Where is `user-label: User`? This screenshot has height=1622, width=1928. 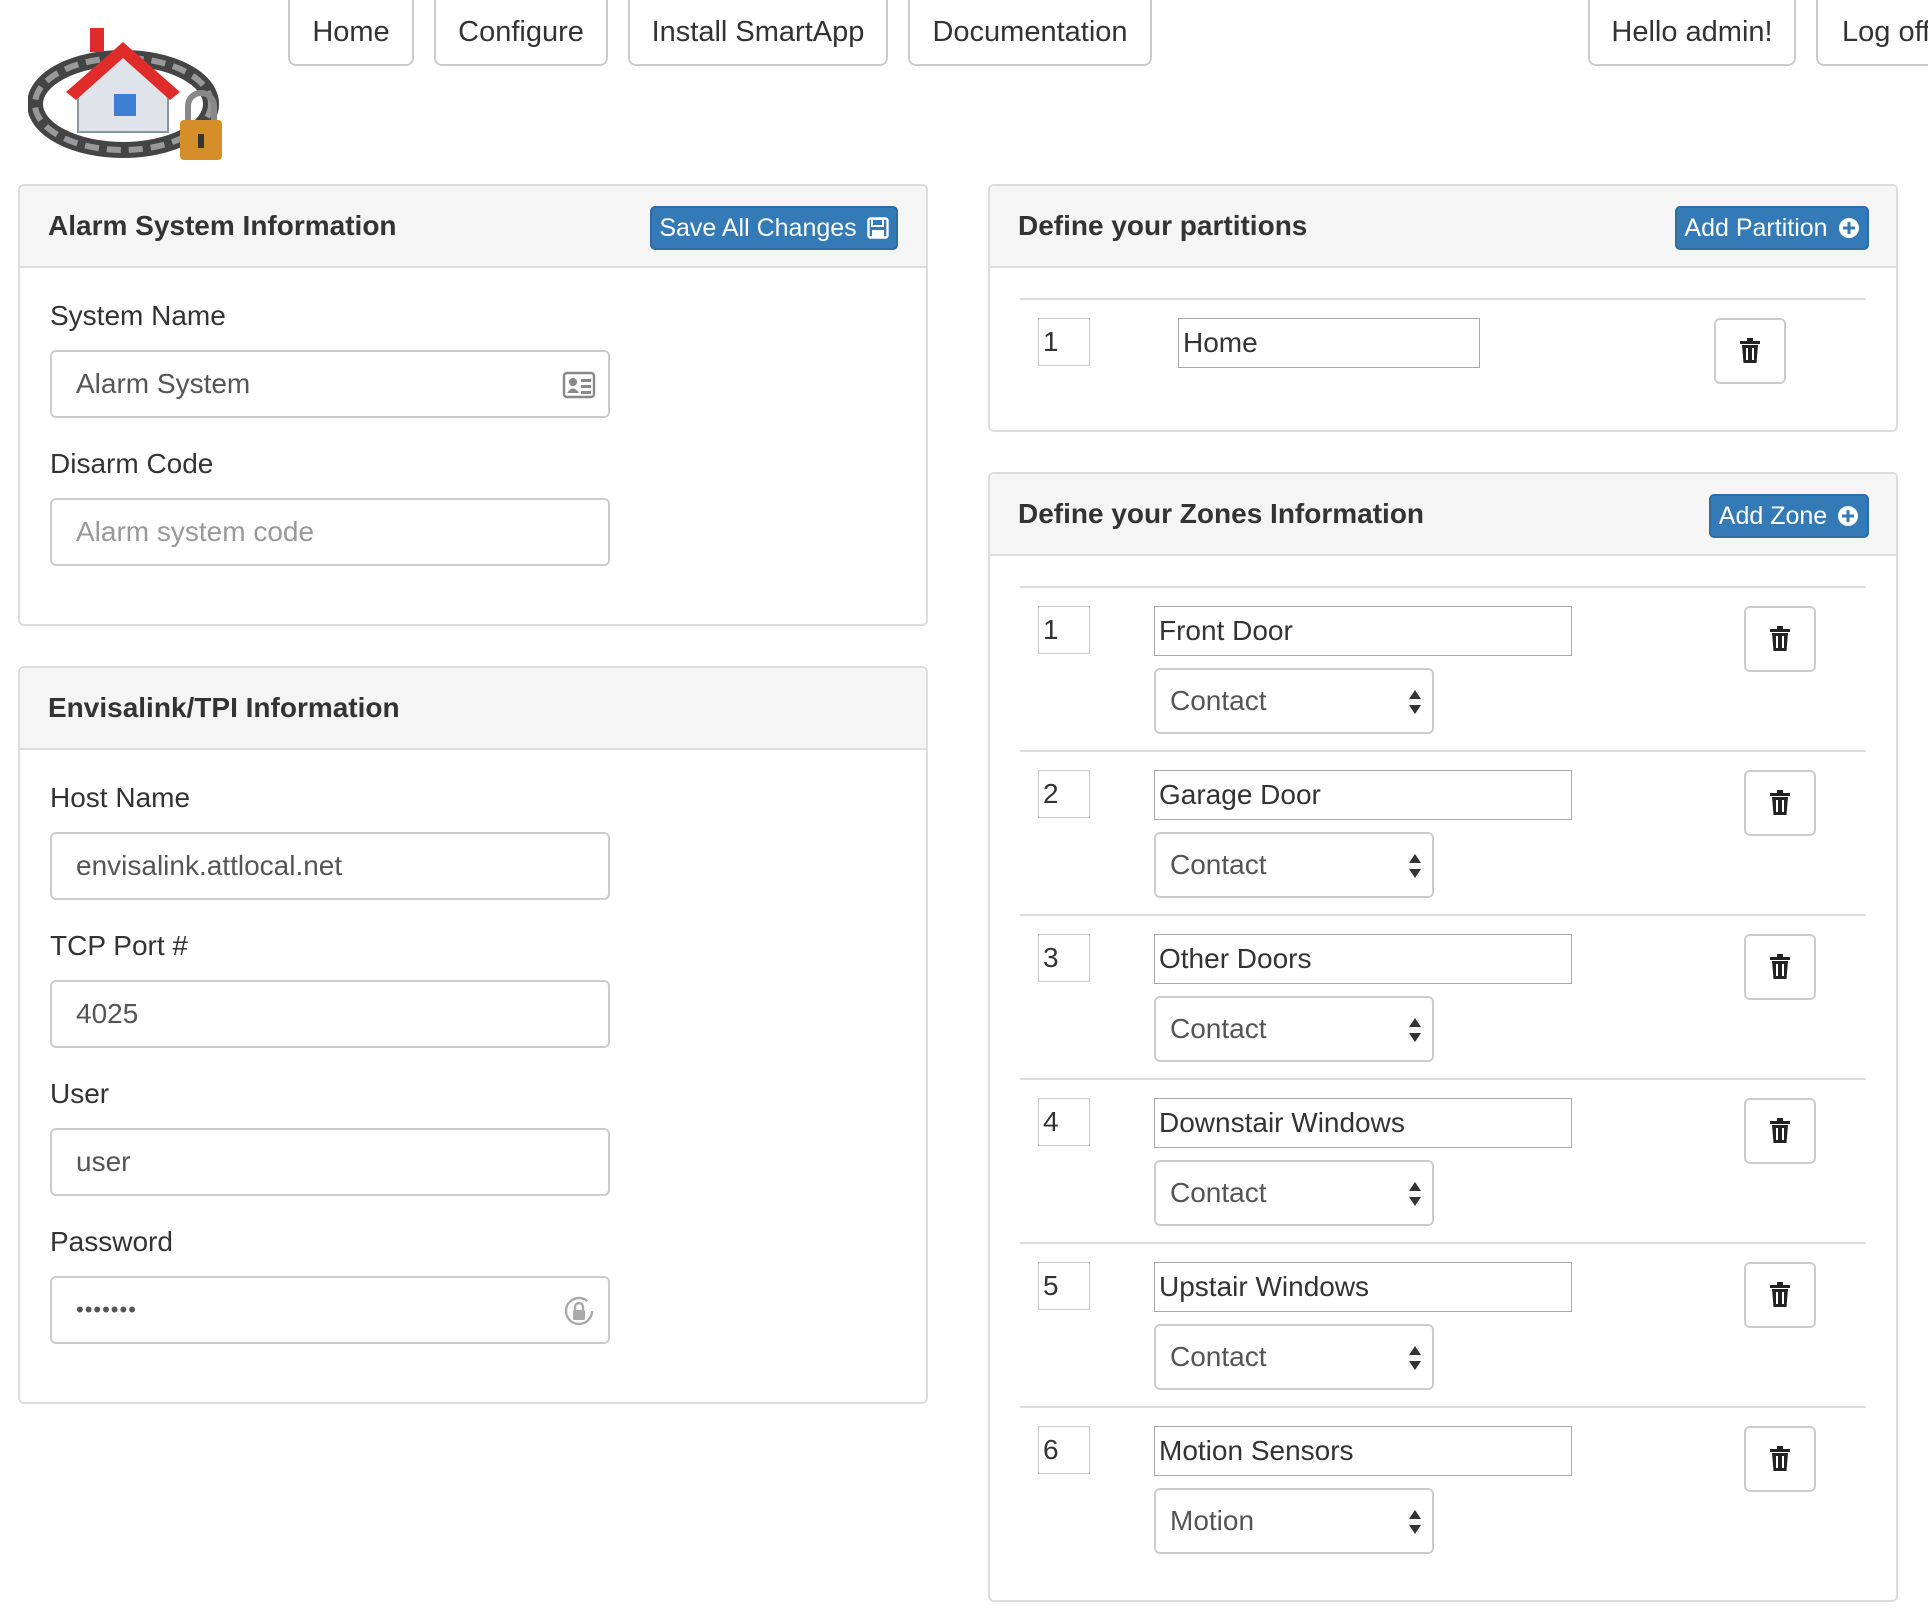
user-label: User is located at coordinates (80, 1093).